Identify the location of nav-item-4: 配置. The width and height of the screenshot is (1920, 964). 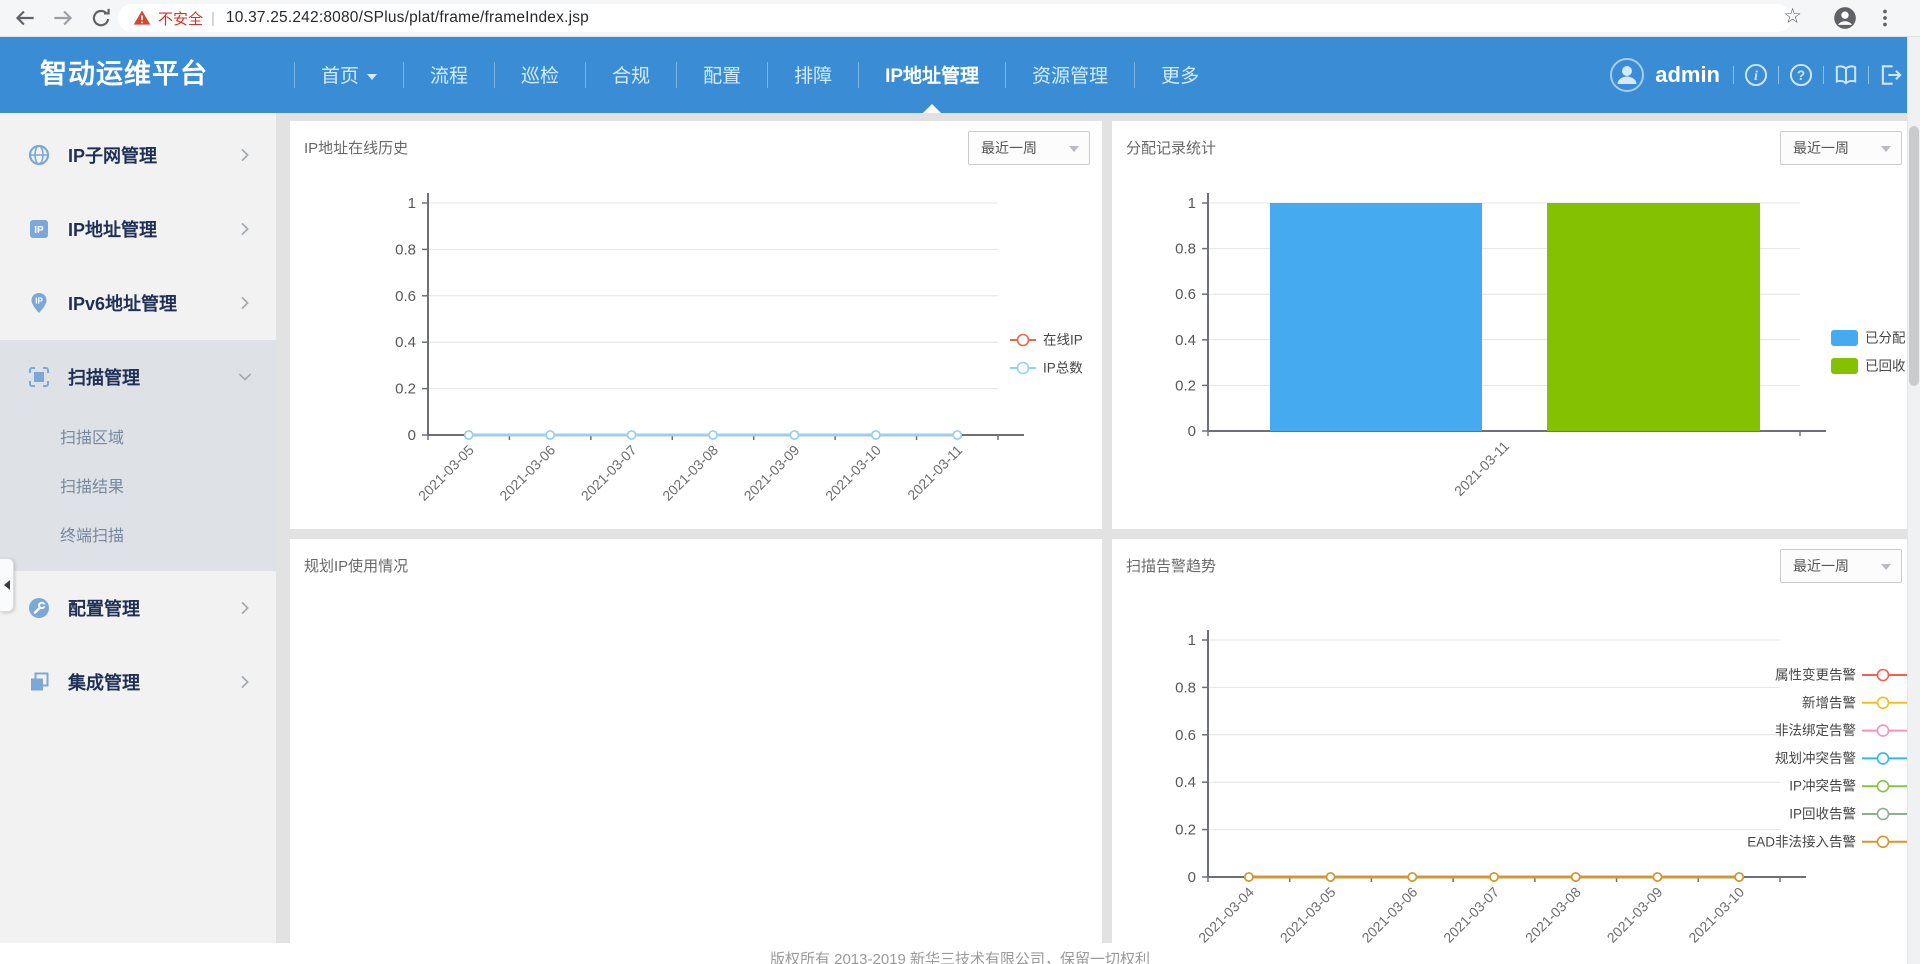
(722, 74).